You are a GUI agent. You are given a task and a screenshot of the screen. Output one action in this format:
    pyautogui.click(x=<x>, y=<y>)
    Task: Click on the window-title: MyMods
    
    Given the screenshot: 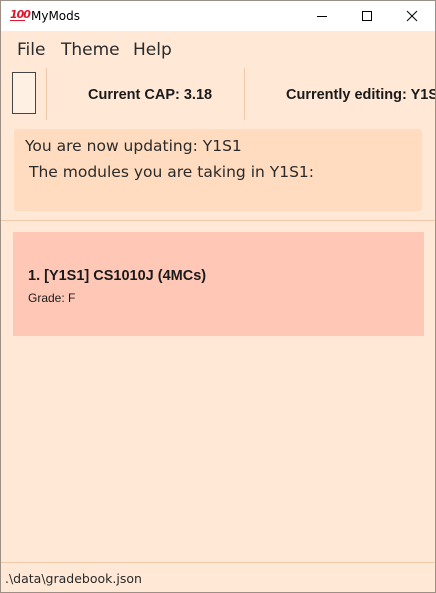 What is the action you would take?
    pyautogui.click(x=56, y=16)
    